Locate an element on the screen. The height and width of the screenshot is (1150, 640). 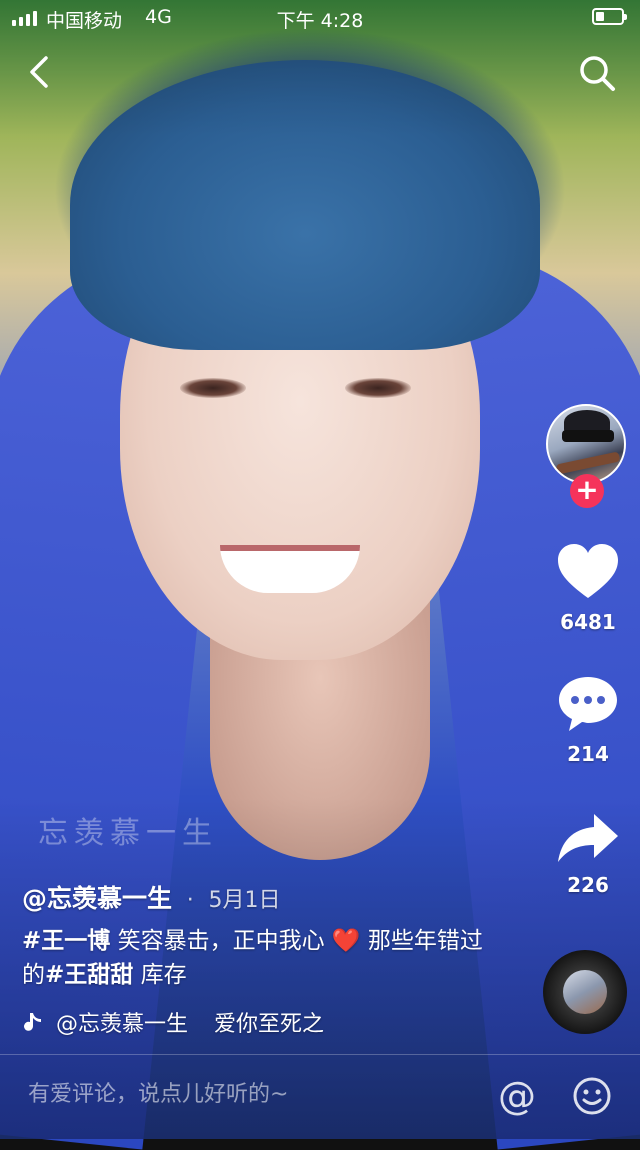
video-watermark: 忘羡慕一生 is located at coordinates (128, 833).